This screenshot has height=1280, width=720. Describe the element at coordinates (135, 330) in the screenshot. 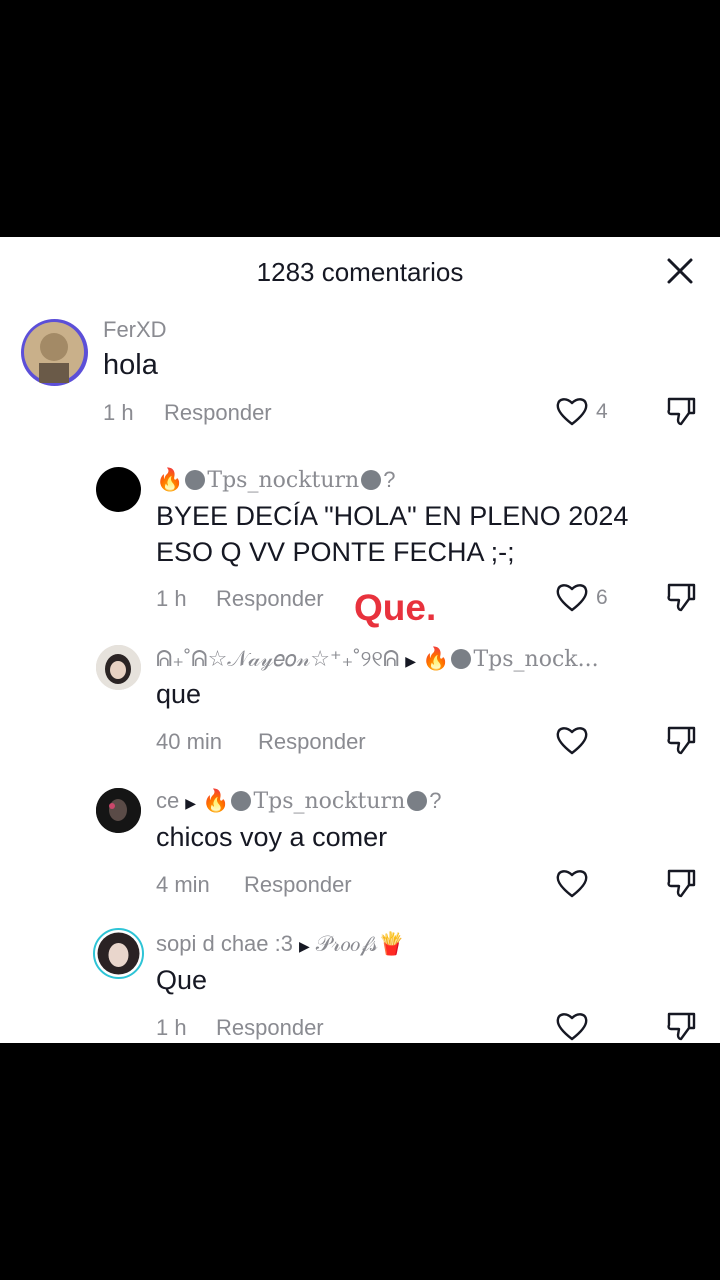

I see `comment-username: FerXD` at that location.